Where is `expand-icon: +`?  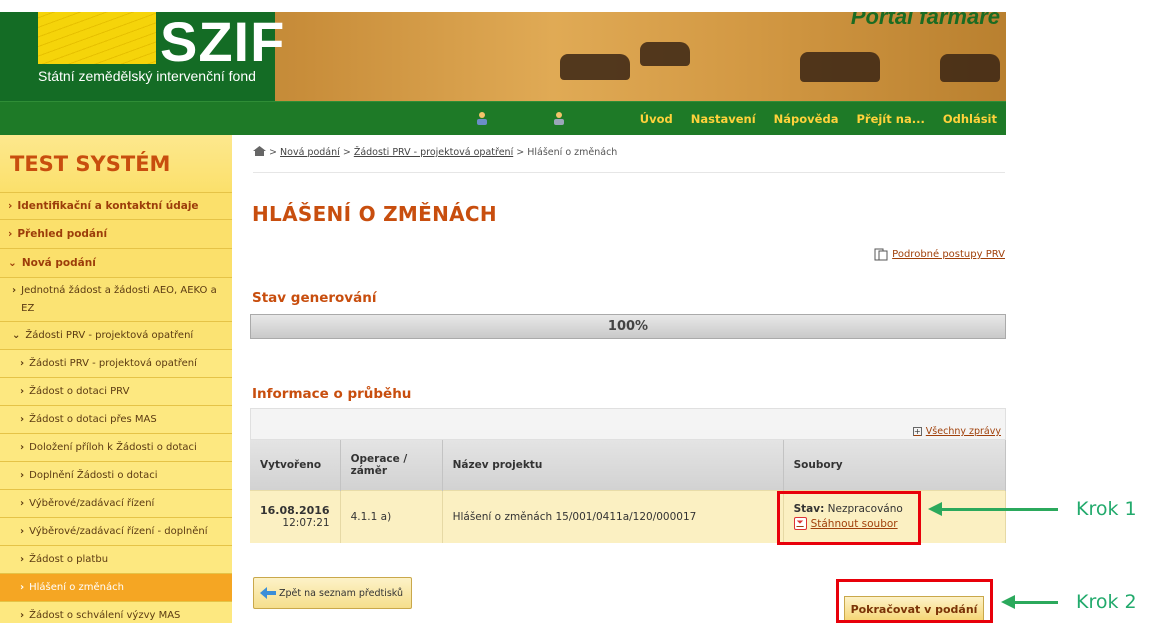 expand-icon: + is located at coordinates (917, 431).